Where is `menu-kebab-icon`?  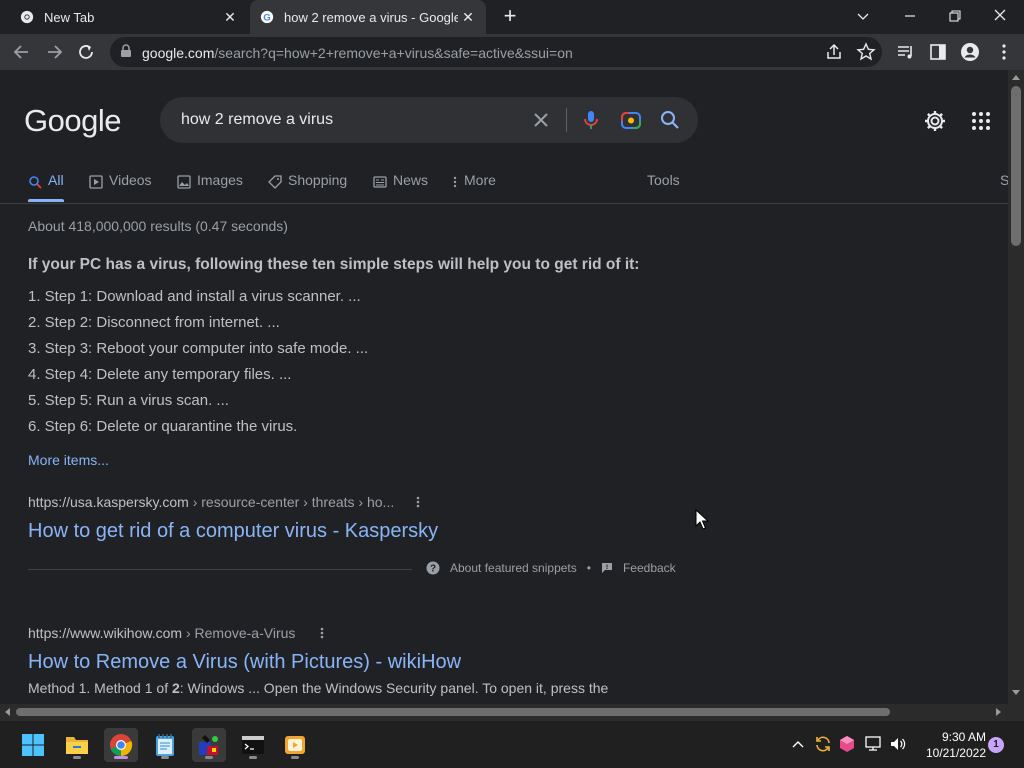 menu-kebab-icon is located at coordinates (1004, 52).